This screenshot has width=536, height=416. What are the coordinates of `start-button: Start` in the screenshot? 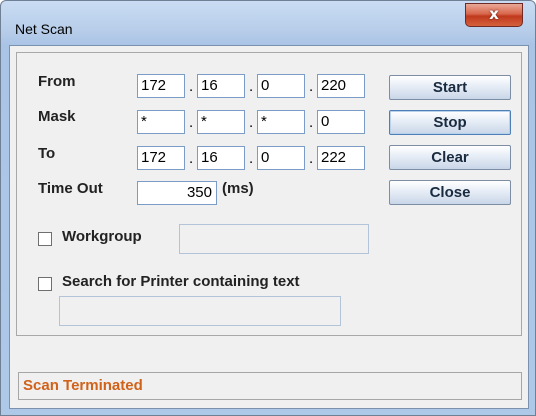 It's located at (450, 87).